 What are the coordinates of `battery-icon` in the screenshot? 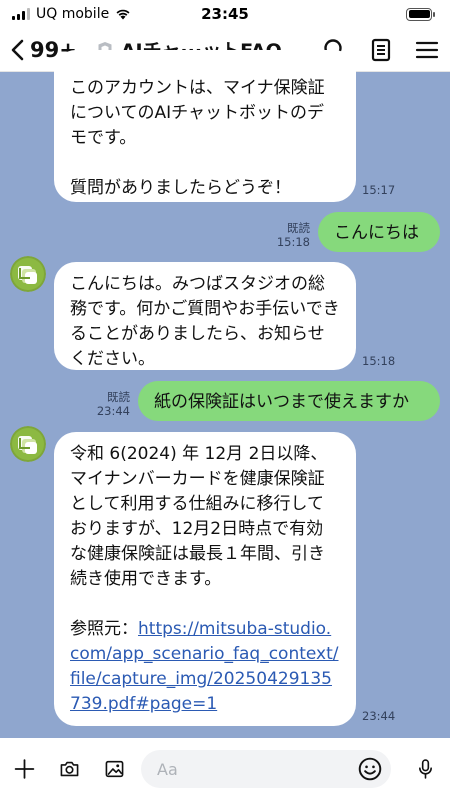 It's located at (420, 14).